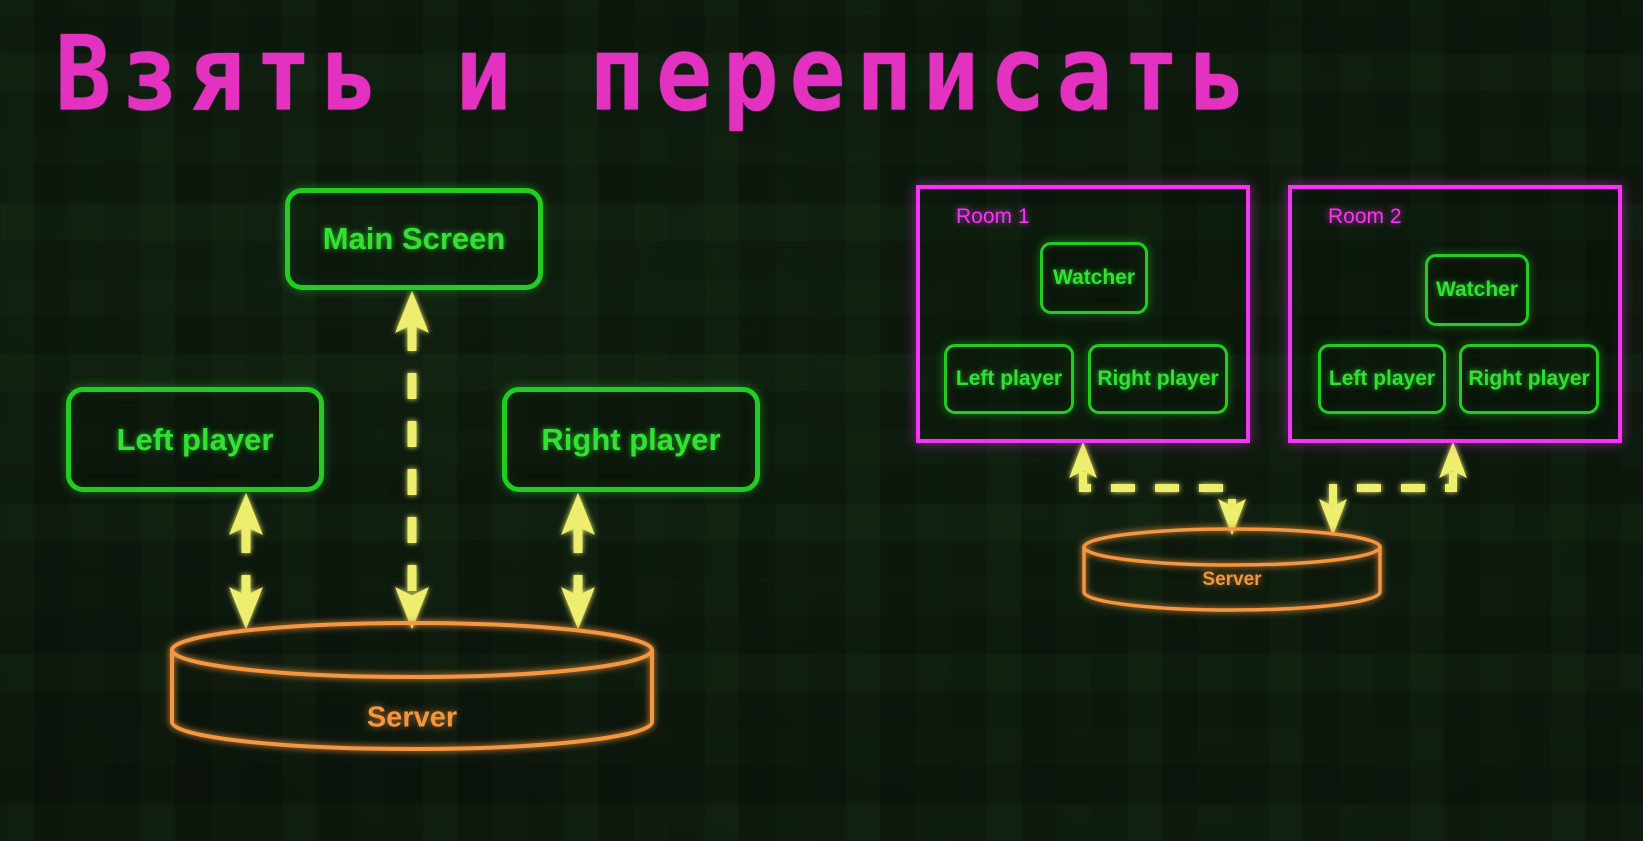  I want to click on node-room2-right-player: Right player, so click(1529, 379).